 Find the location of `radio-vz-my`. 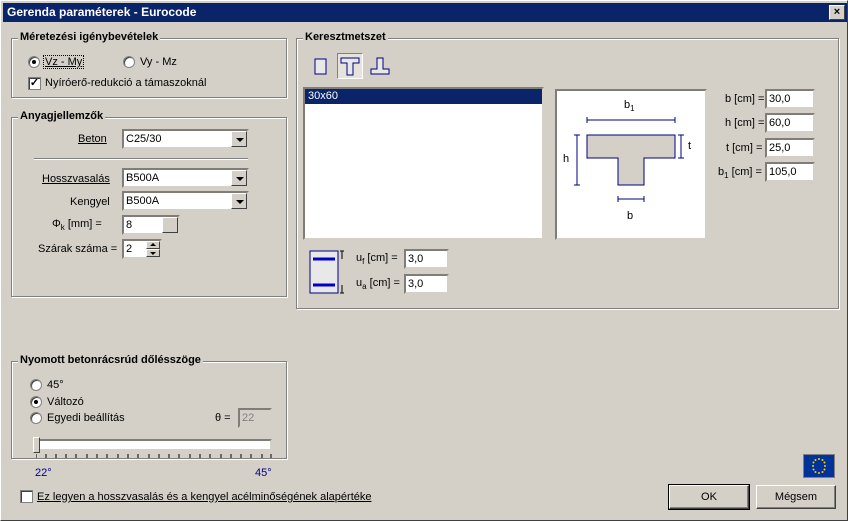

radio-vz-my is located at coordinates (34, 62).